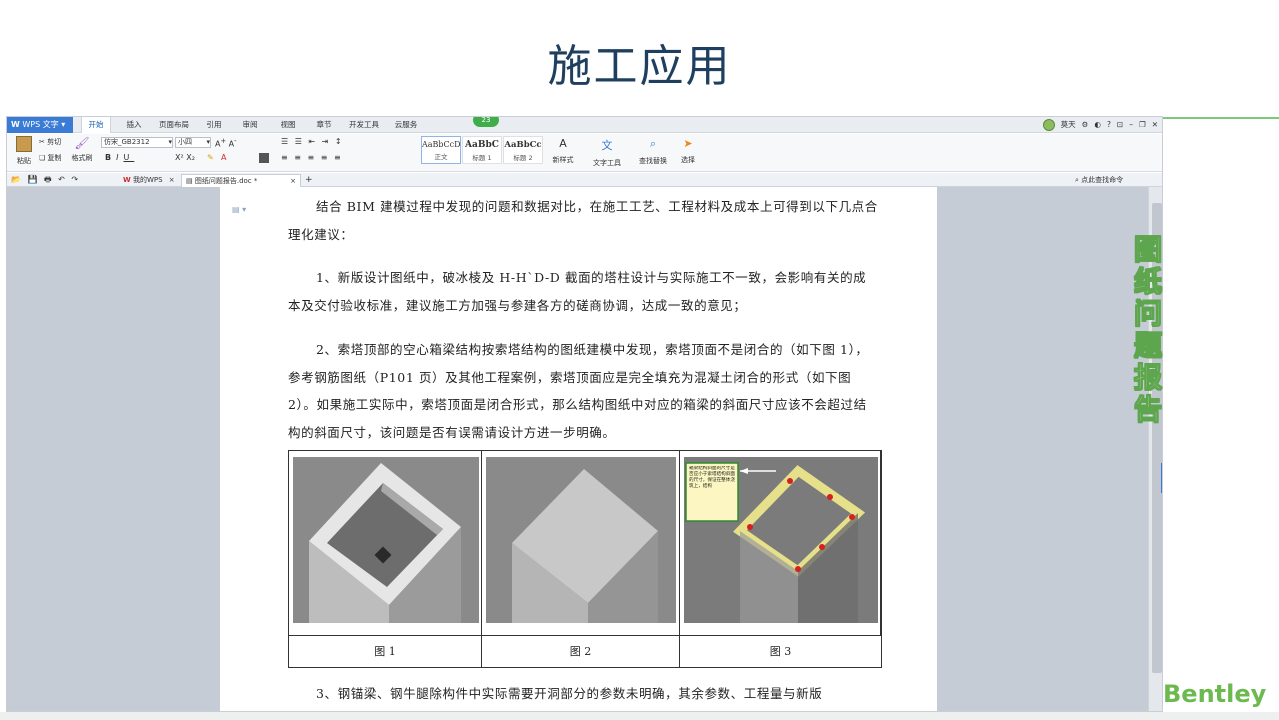 This screenshot has height=720, width=1279. Describe the element at coordinates (1220, 118) in the screenshot. I see `accent-line` at that location.